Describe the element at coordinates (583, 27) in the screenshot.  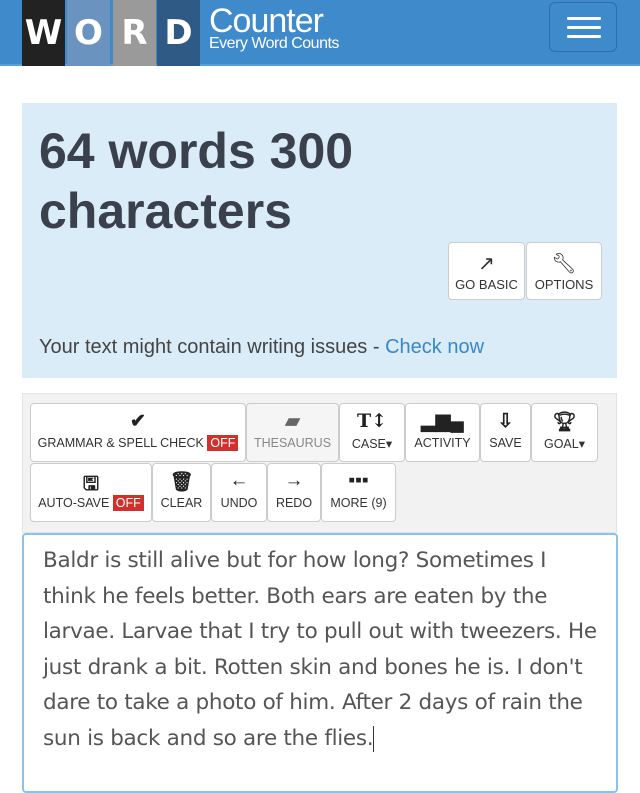
I see `menu-button` at that location.